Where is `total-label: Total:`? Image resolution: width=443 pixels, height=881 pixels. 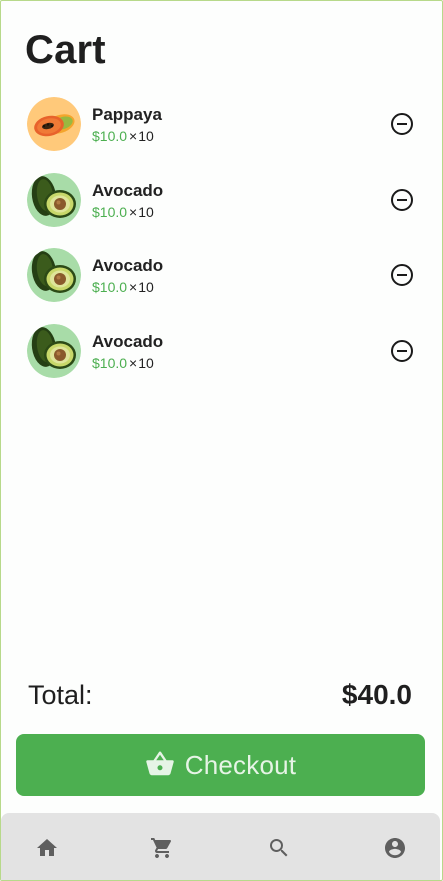
total-label: Total: is located at coordinates (60, 695).